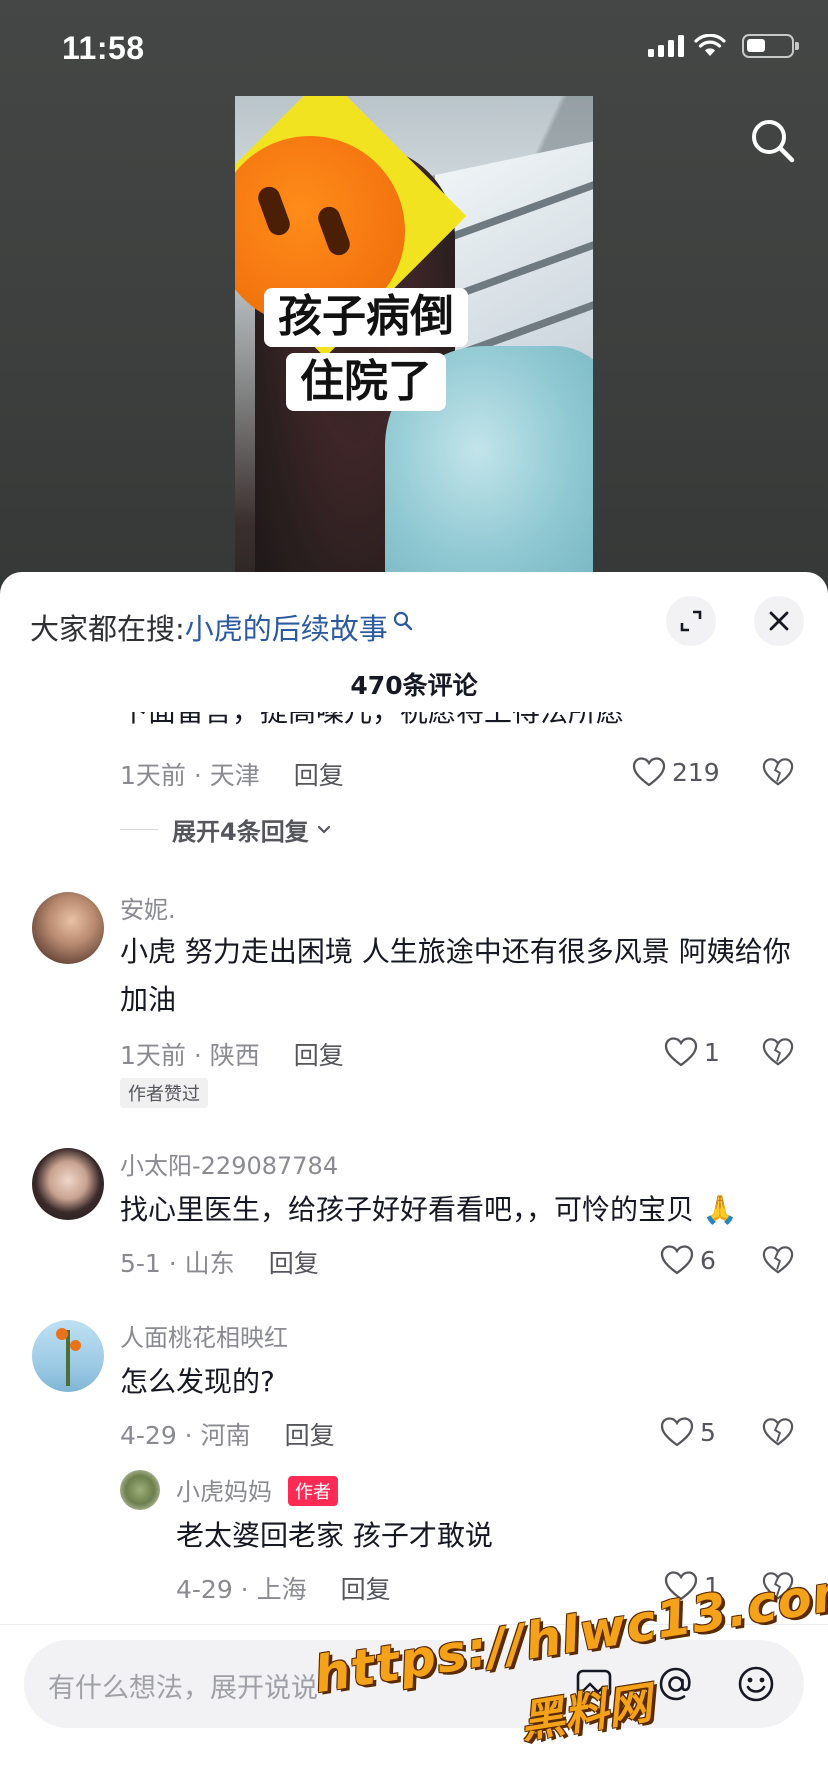  I want to click on close-sheet-button, so click(779, 621).